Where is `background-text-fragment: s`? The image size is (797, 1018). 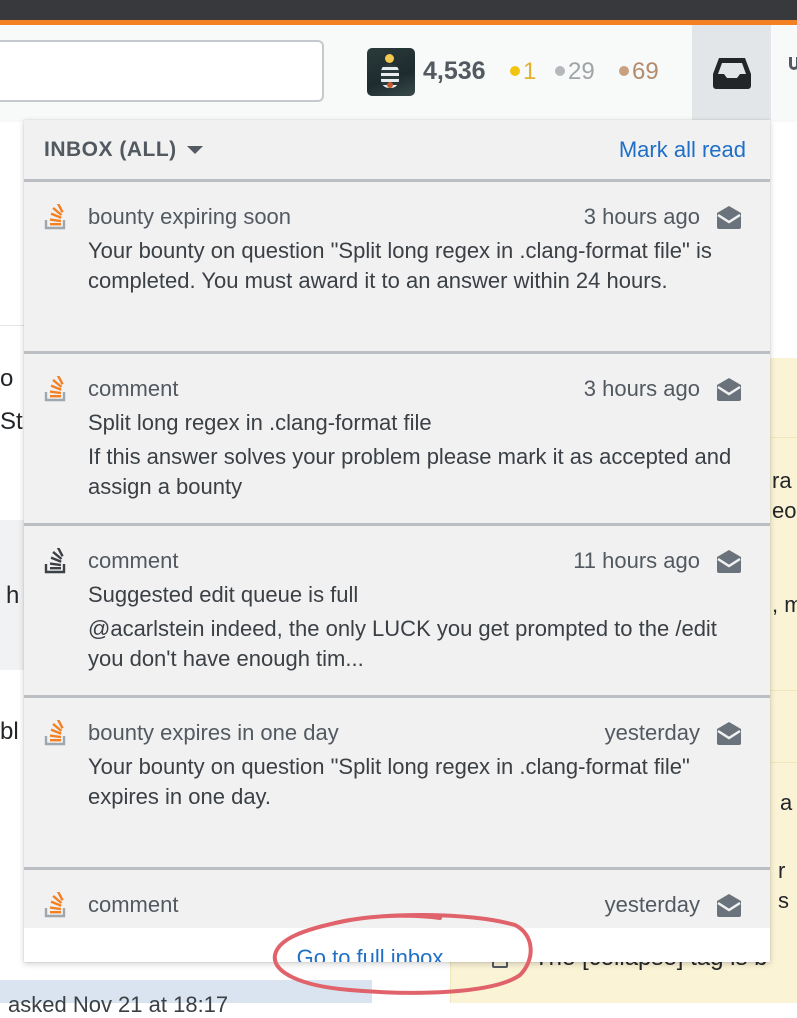 background-text-fragment: s is located at coordinates (783, 900).